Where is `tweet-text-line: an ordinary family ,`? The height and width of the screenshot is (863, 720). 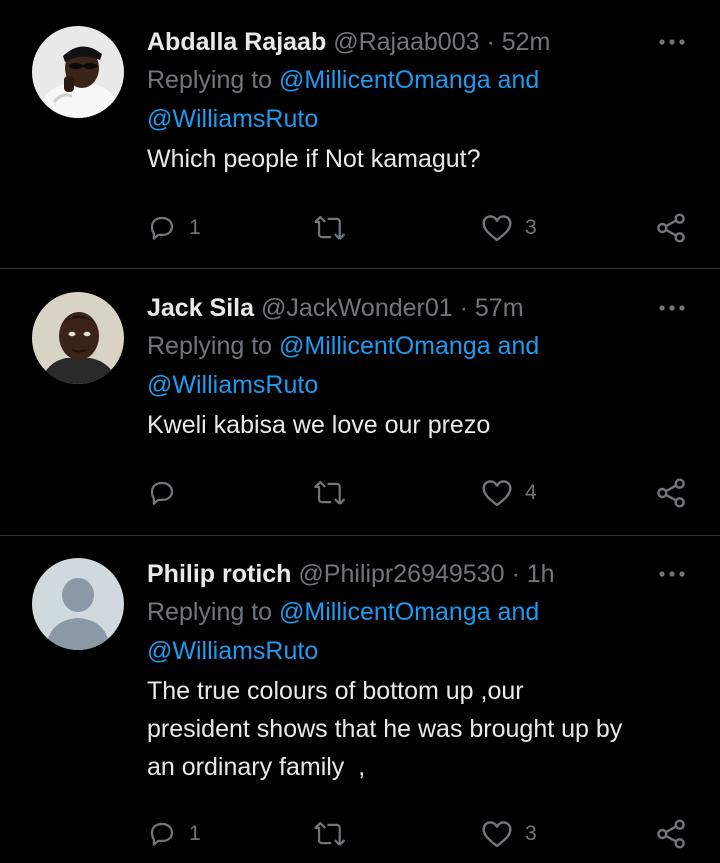
tweet-text-line: an ordinary family , is located at coordinates (256, 767).